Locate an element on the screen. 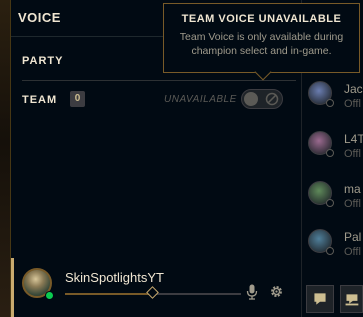  chat-button is located at coordinates (320, 299).